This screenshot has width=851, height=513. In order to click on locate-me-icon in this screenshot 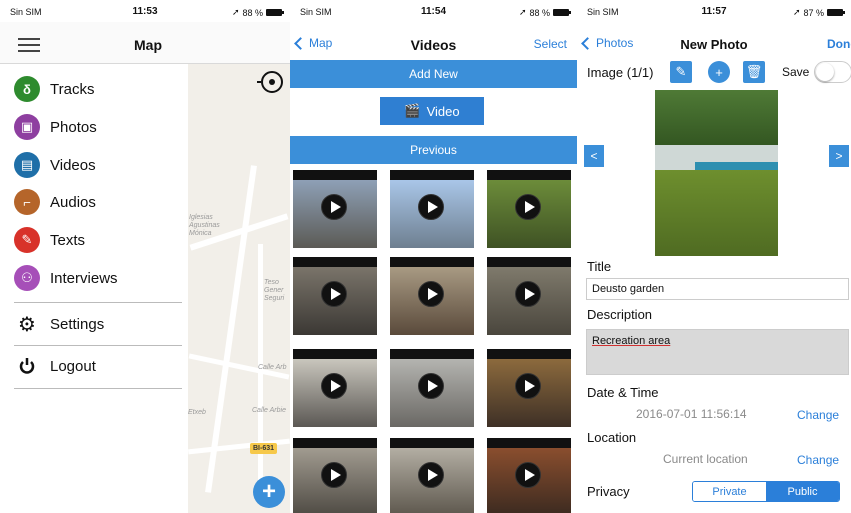, I will do `click(273, 82)`.